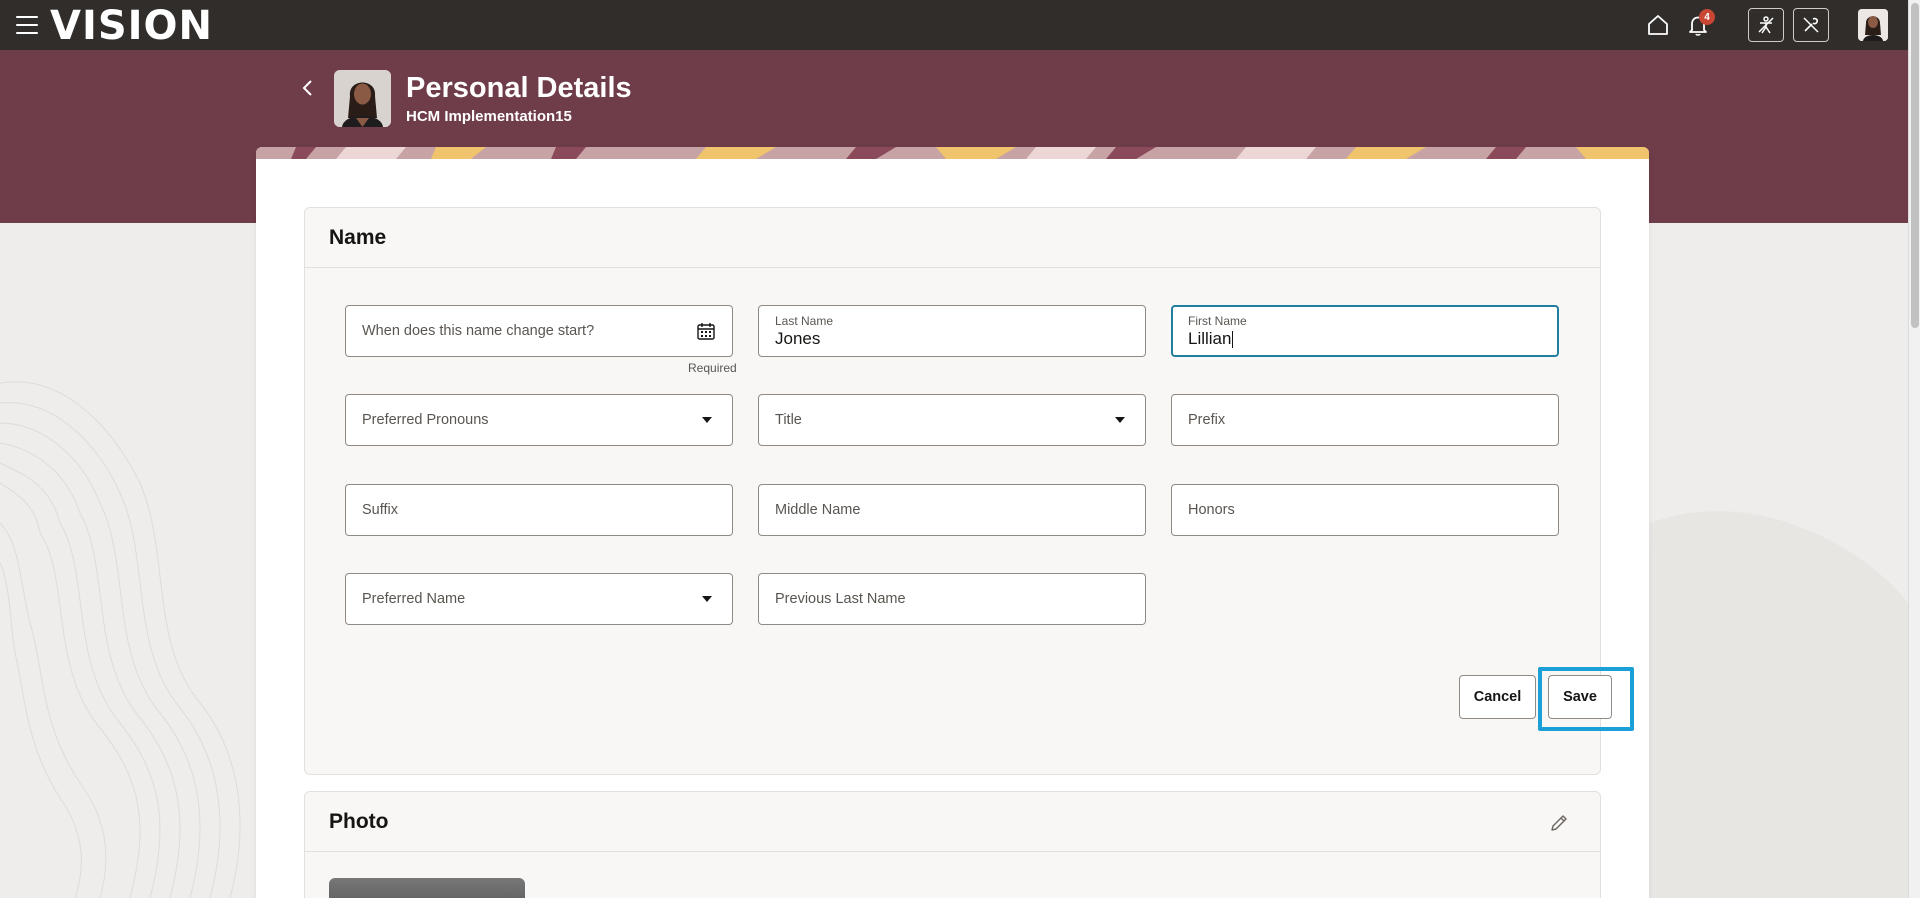  I want to click on tools-icon, so click(1811, 25).